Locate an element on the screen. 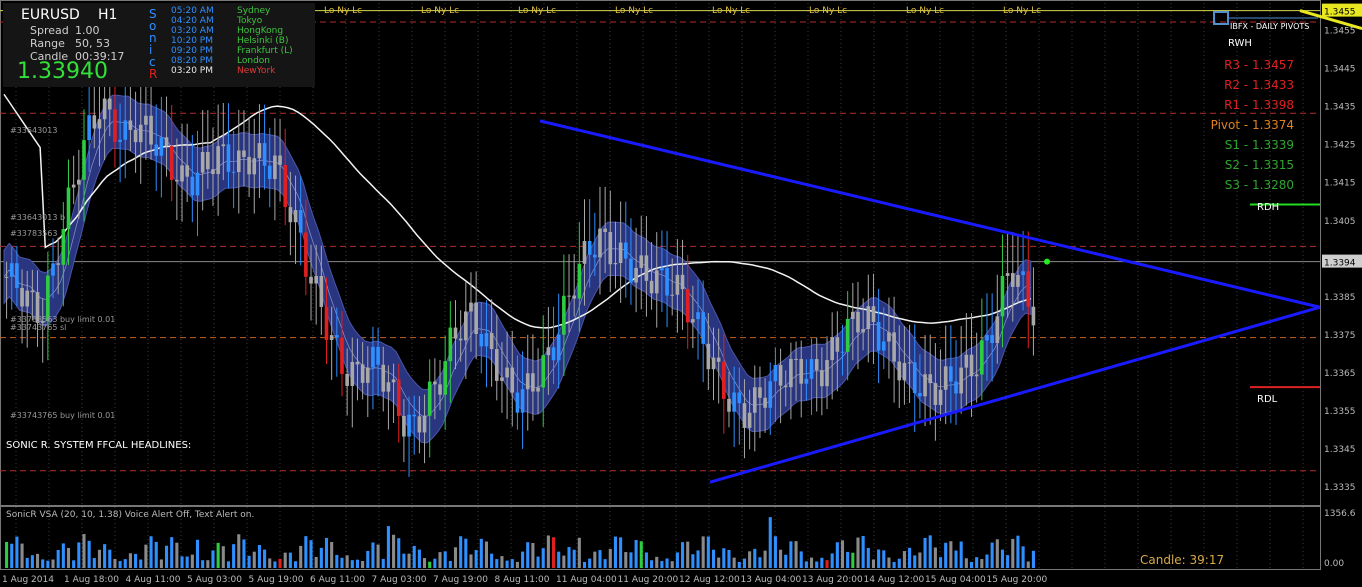  spread-value: 1.00 is located at coordinates (87, 30).